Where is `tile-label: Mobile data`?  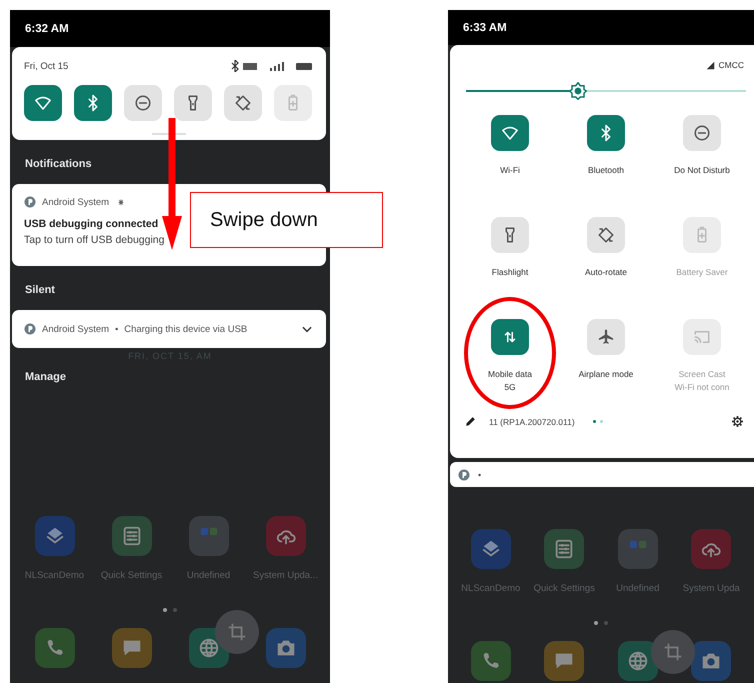 tile-label: Mobile data is located at coordinates (510, 374).